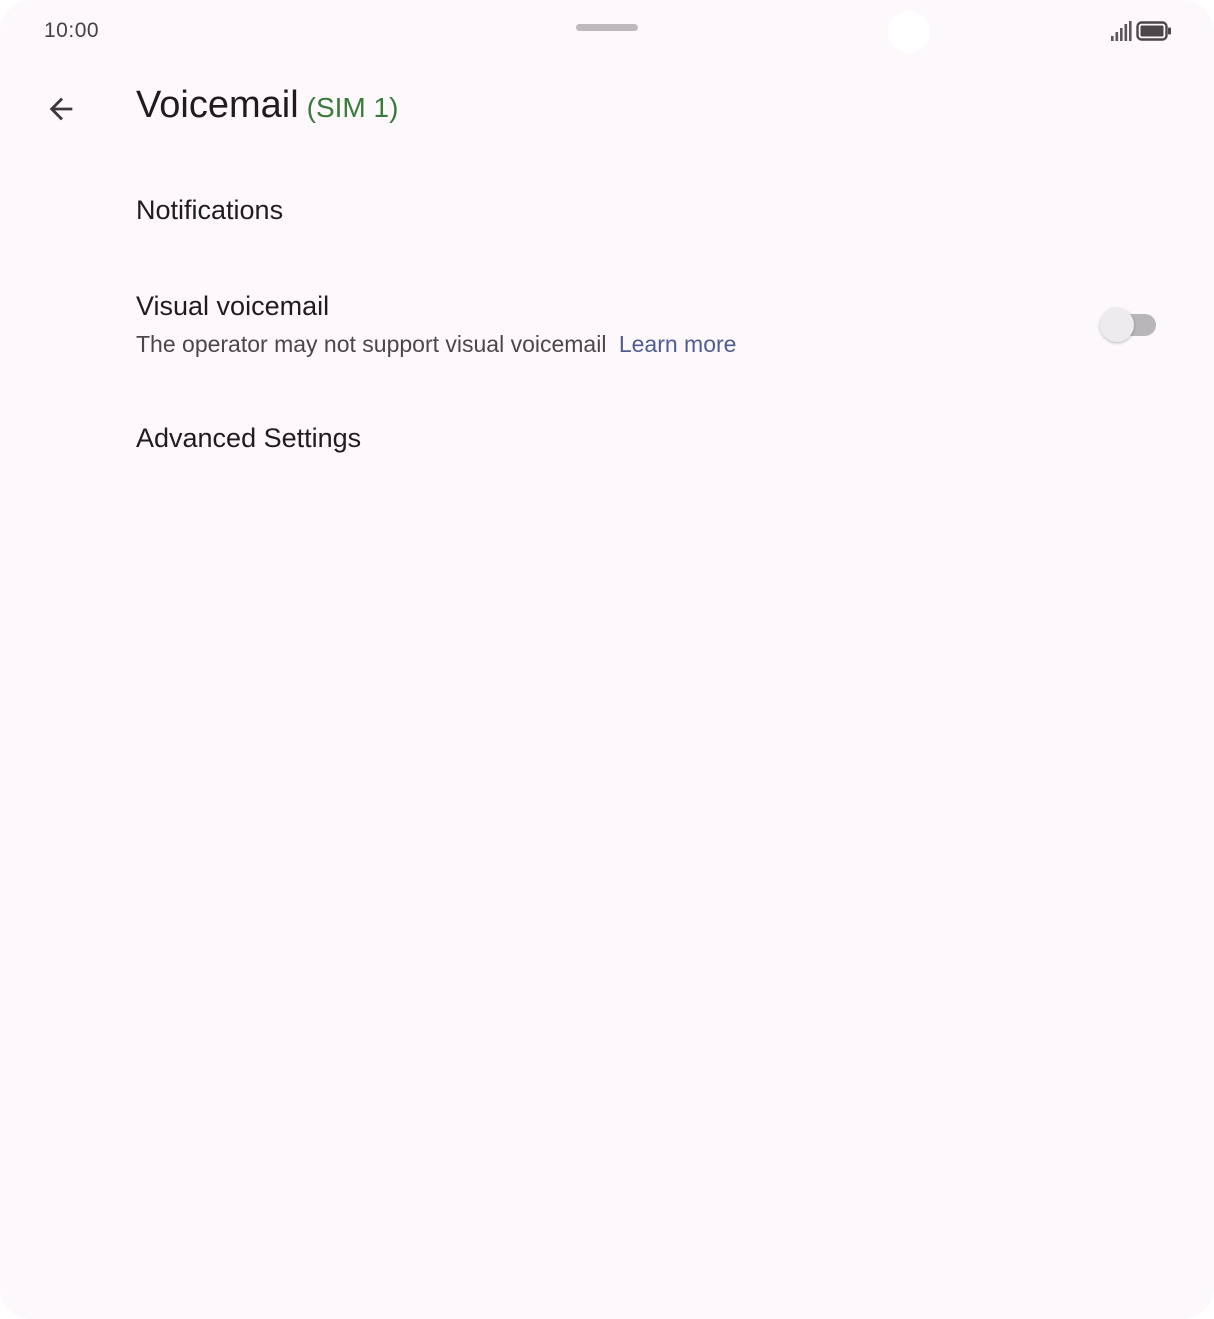 This screenshot has width=1214, height=1319. I want to click on page-title: Voicemail (SIM 1), so click(267, 110).